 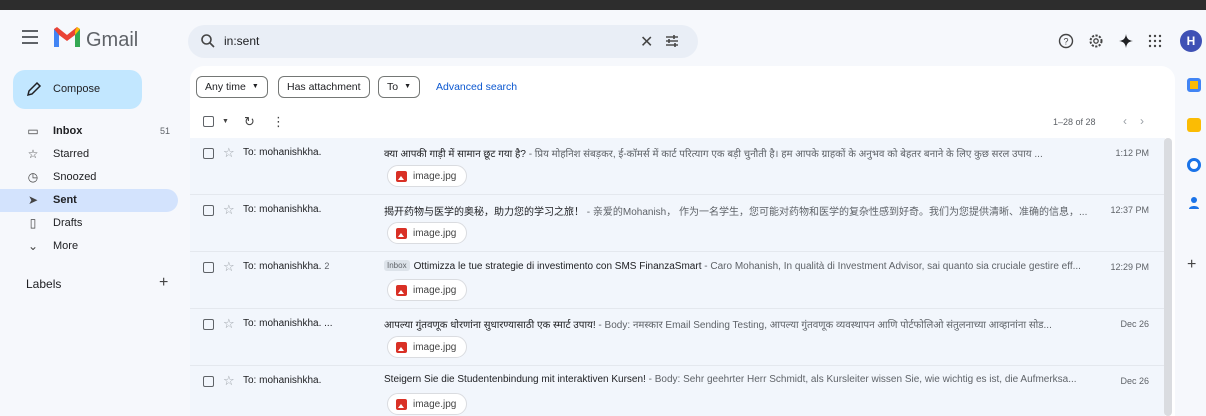 What do you see at coordinates (1126, 41) in the screenshot?
I see `gemini-sparkle-icon` at bounding box center [1126, 41].